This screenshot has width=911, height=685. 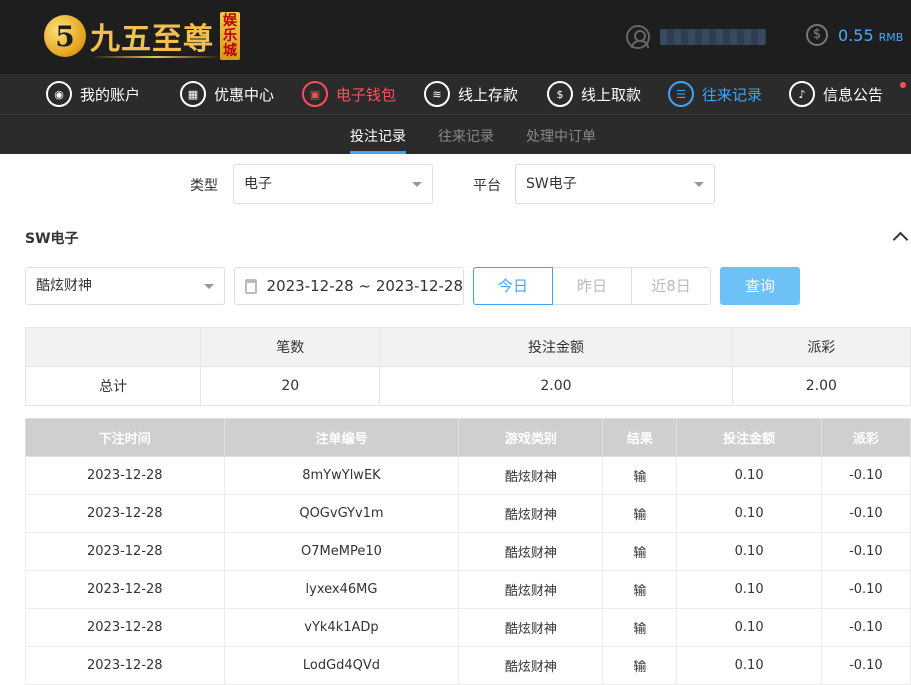 I want to click on platform-label: 平台, so click(x=487, y=186).